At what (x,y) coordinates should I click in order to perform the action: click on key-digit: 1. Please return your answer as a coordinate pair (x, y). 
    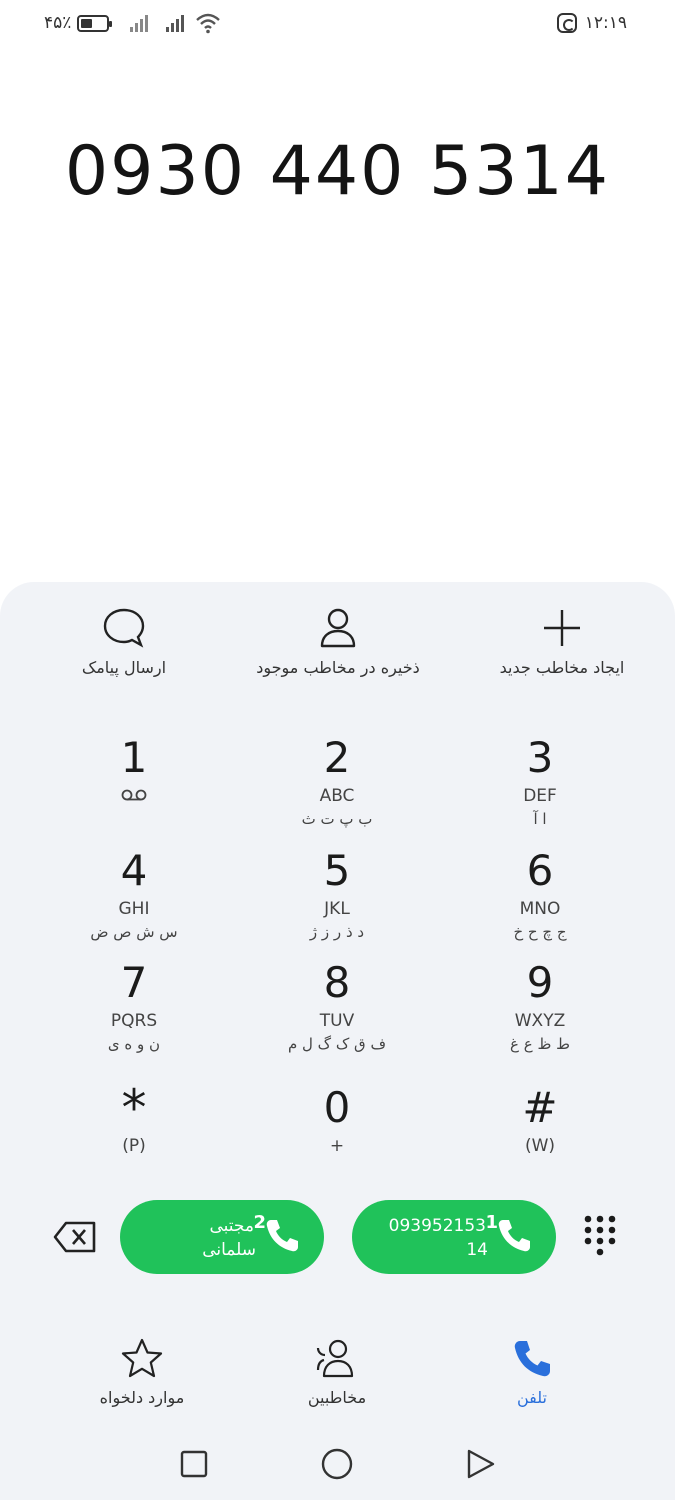
    Looking at the image, I should click on (134, 757).